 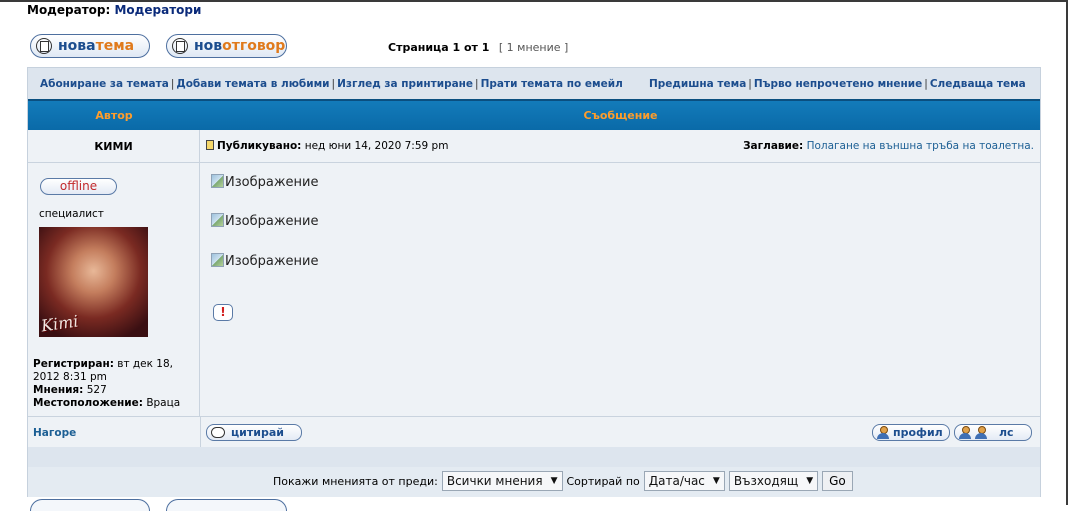 I want to click on sort-key-select: Дата/час ▼, so click(x=684, y=481).